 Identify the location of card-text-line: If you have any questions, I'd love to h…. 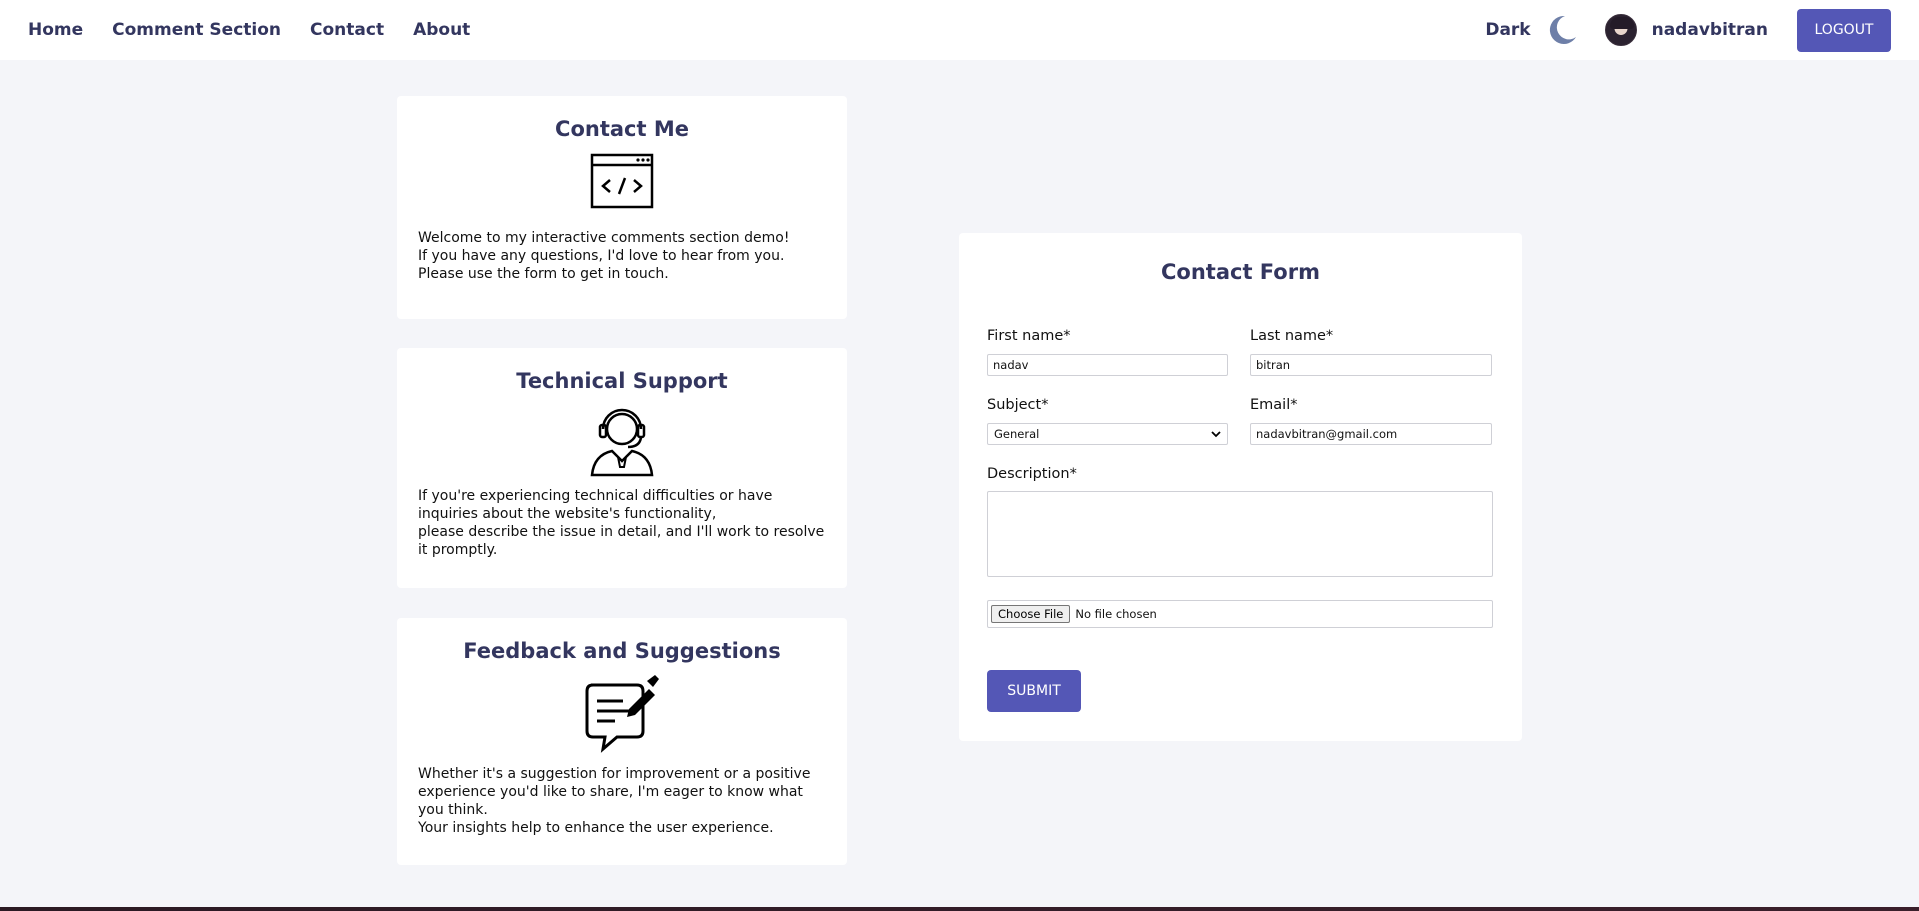
(601, 265).